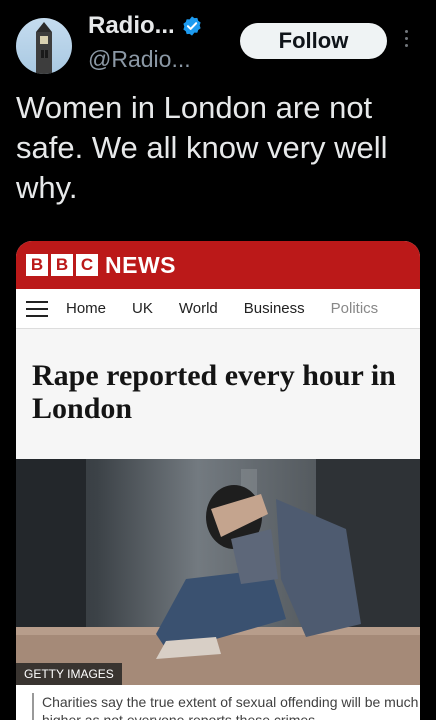 The height and width of the screenshot is (720, 436). What do you see at coordinates (274, 308) in the screenshot?
I see `nav-item-business: Business` at bounding box center [274, 308].